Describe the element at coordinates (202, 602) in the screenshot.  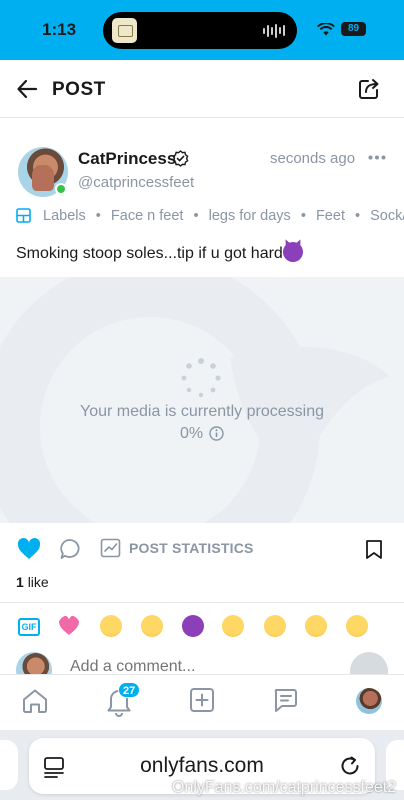
I see `divider` at that location.